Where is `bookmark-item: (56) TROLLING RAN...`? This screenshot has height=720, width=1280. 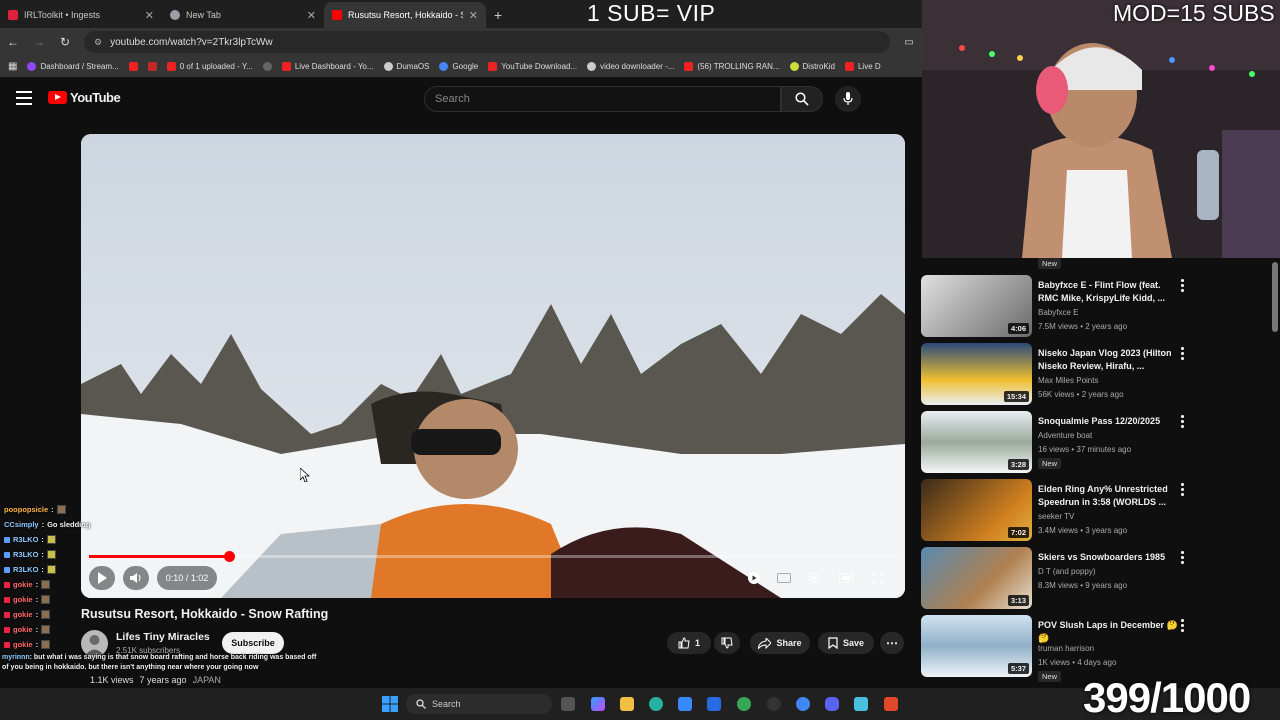 bookmark-item: (56) TROLLING RAN... is located at coordinates (732, 66).